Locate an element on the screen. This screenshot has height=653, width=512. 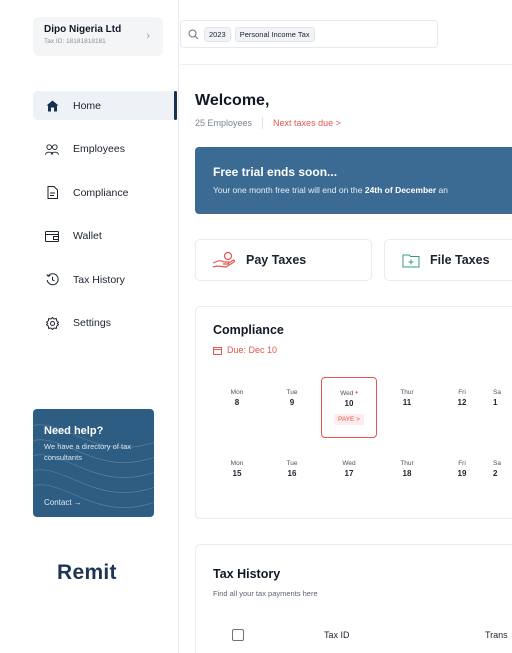
sidebar-item-label: Settings is located at coordinates (92, 323).